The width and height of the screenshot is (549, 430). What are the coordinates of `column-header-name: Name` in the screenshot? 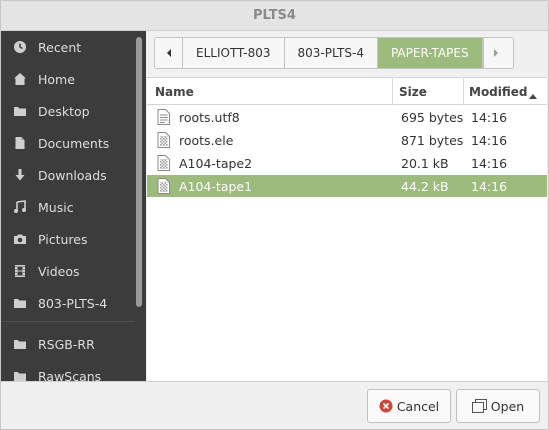 It's located at (174, 91).